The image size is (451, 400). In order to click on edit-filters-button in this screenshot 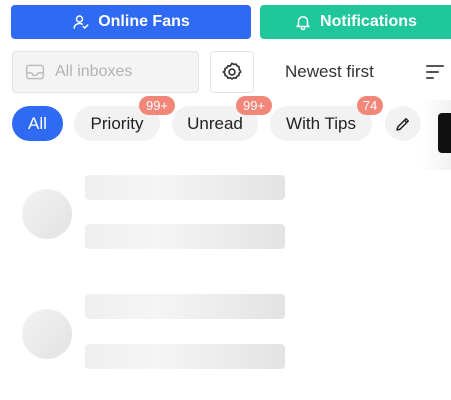, I will do `click(403, 123)`.